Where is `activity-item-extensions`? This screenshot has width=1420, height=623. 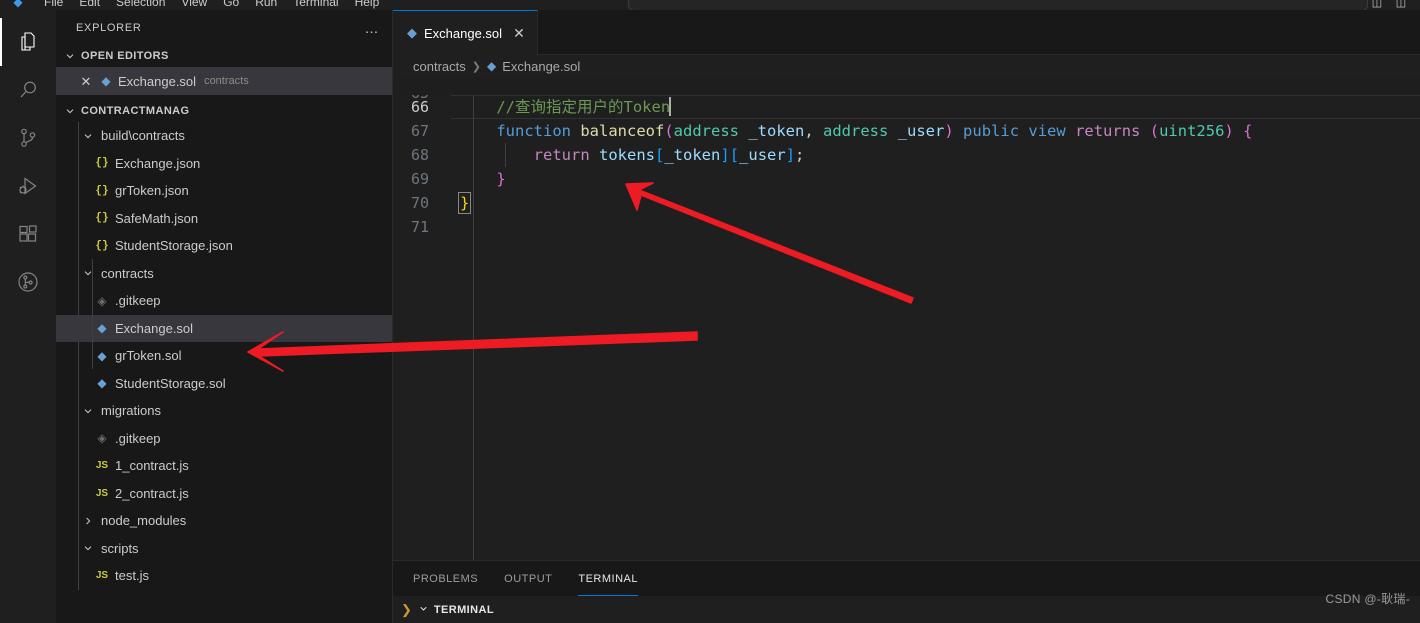 activity-item-extensions is located at coordinates (28, 234).